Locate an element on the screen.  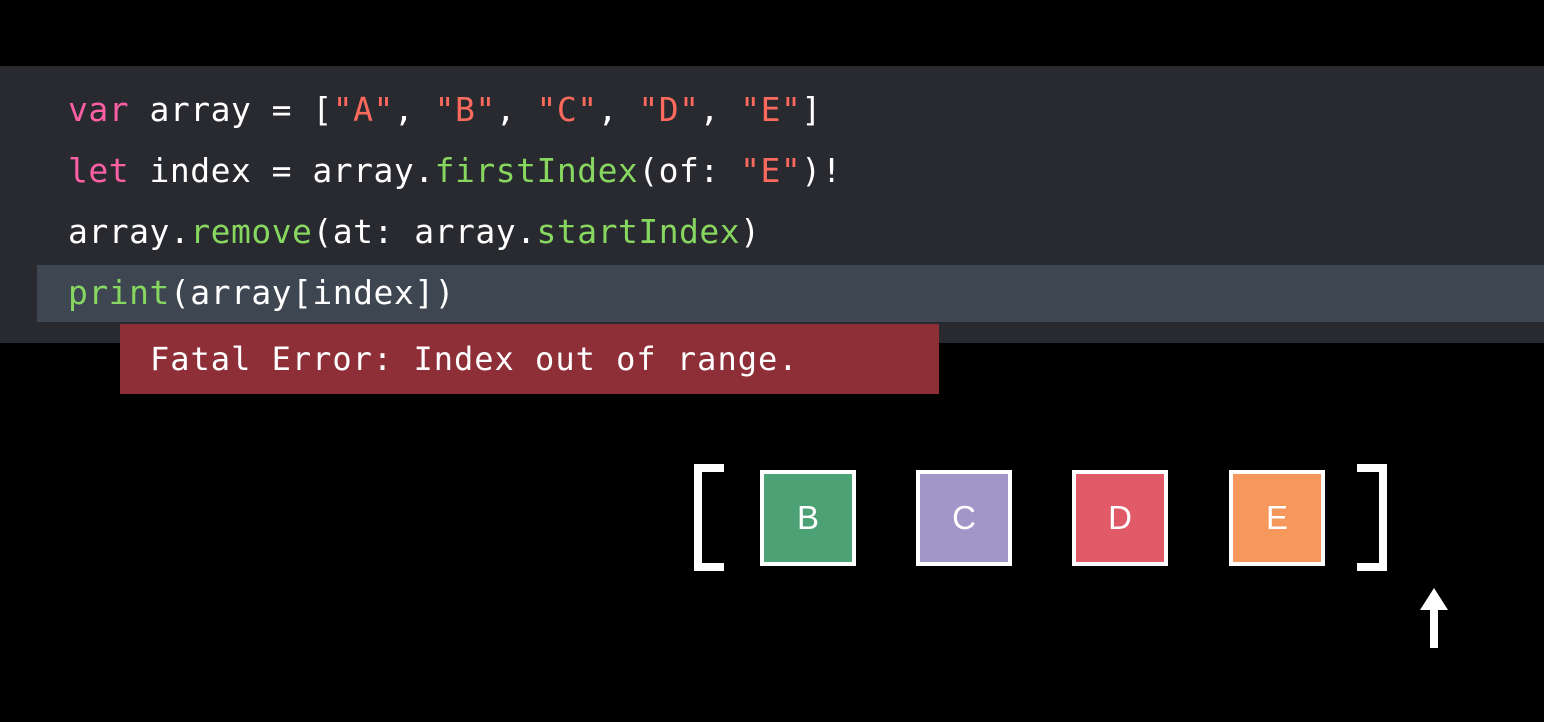
method-name: remove is located at coordinates (251, 231).